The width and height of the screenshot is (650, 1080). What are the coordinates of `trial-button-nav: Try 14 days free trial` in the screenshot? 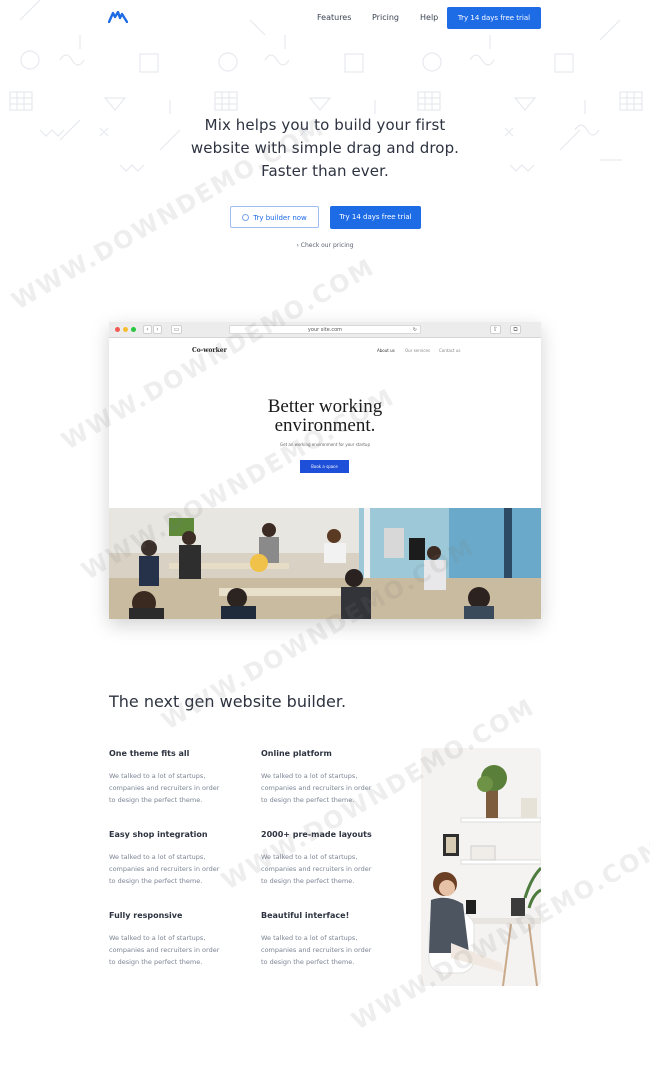 It's located at (494, 18).